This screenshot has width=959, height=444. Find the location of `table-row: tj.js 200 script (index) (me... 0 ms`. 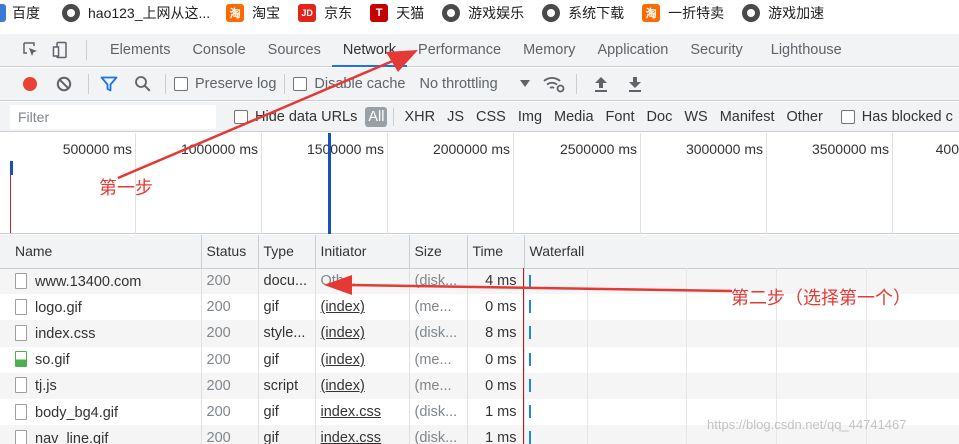

table-row: tj.js 200 script (index) (me... 0 ms is located at coordinates (479, 385).